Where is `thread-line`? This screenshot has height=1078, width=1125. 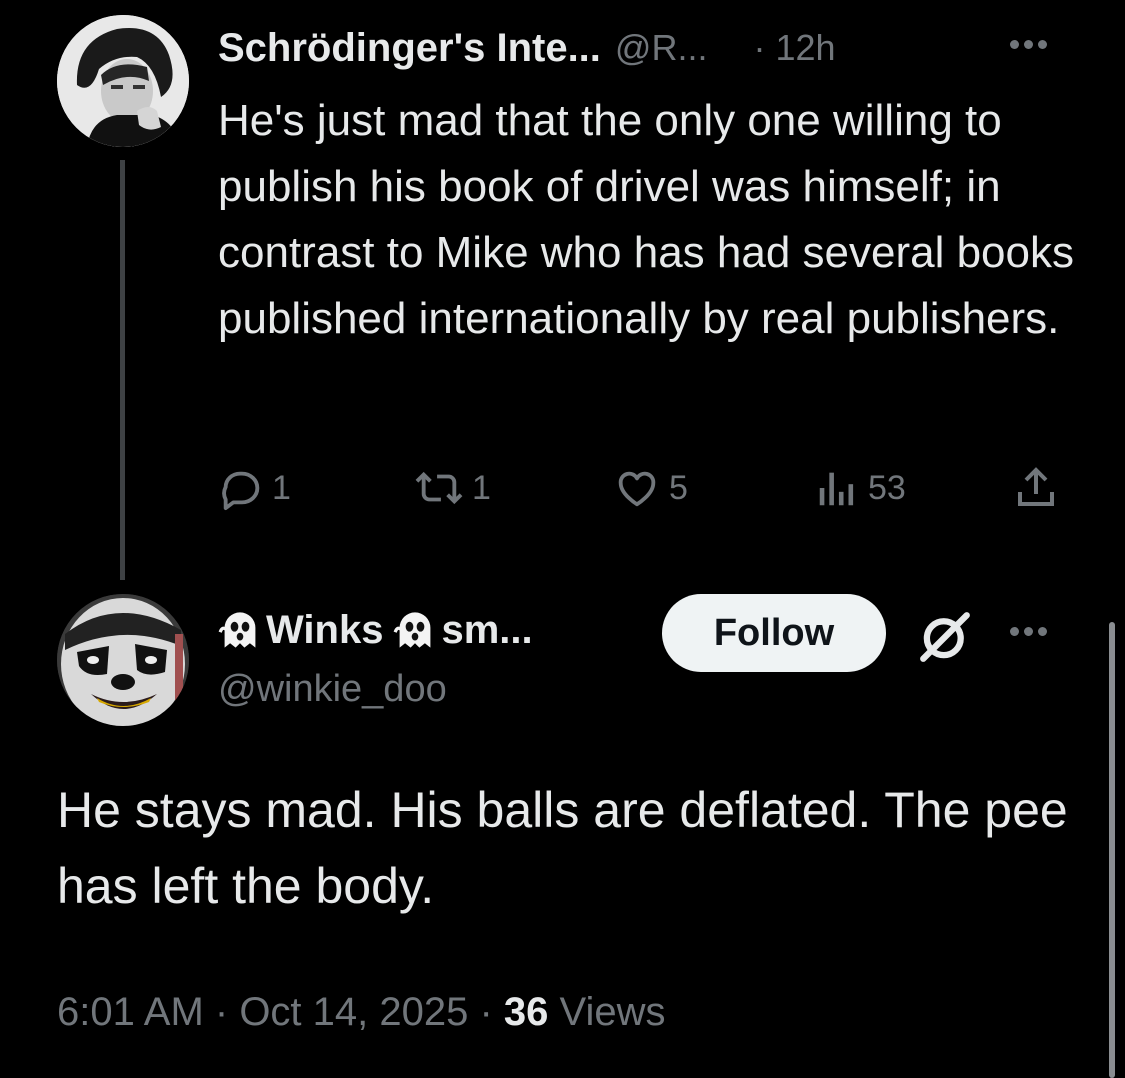
thread-line is located at coordinates (122, 370).